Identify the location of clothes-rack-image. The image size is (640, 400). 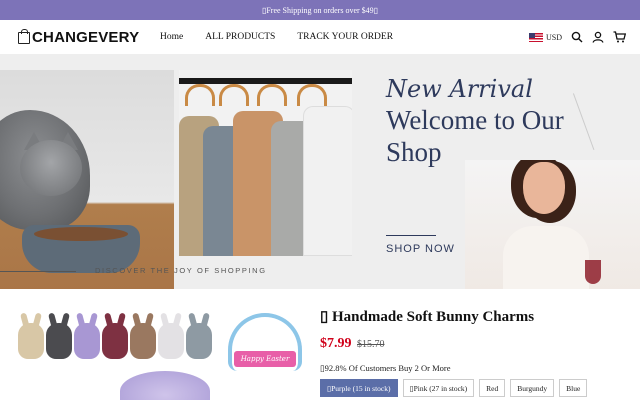
(265, 163).